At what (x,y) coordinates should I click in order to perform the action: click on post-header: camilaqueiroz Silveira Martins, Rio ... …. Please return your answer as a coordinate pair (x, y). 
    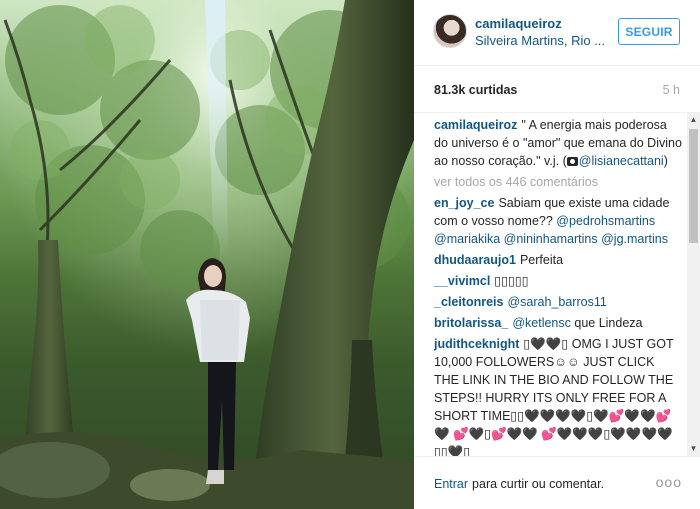
    Looking at the image, I should click on (557, 33).